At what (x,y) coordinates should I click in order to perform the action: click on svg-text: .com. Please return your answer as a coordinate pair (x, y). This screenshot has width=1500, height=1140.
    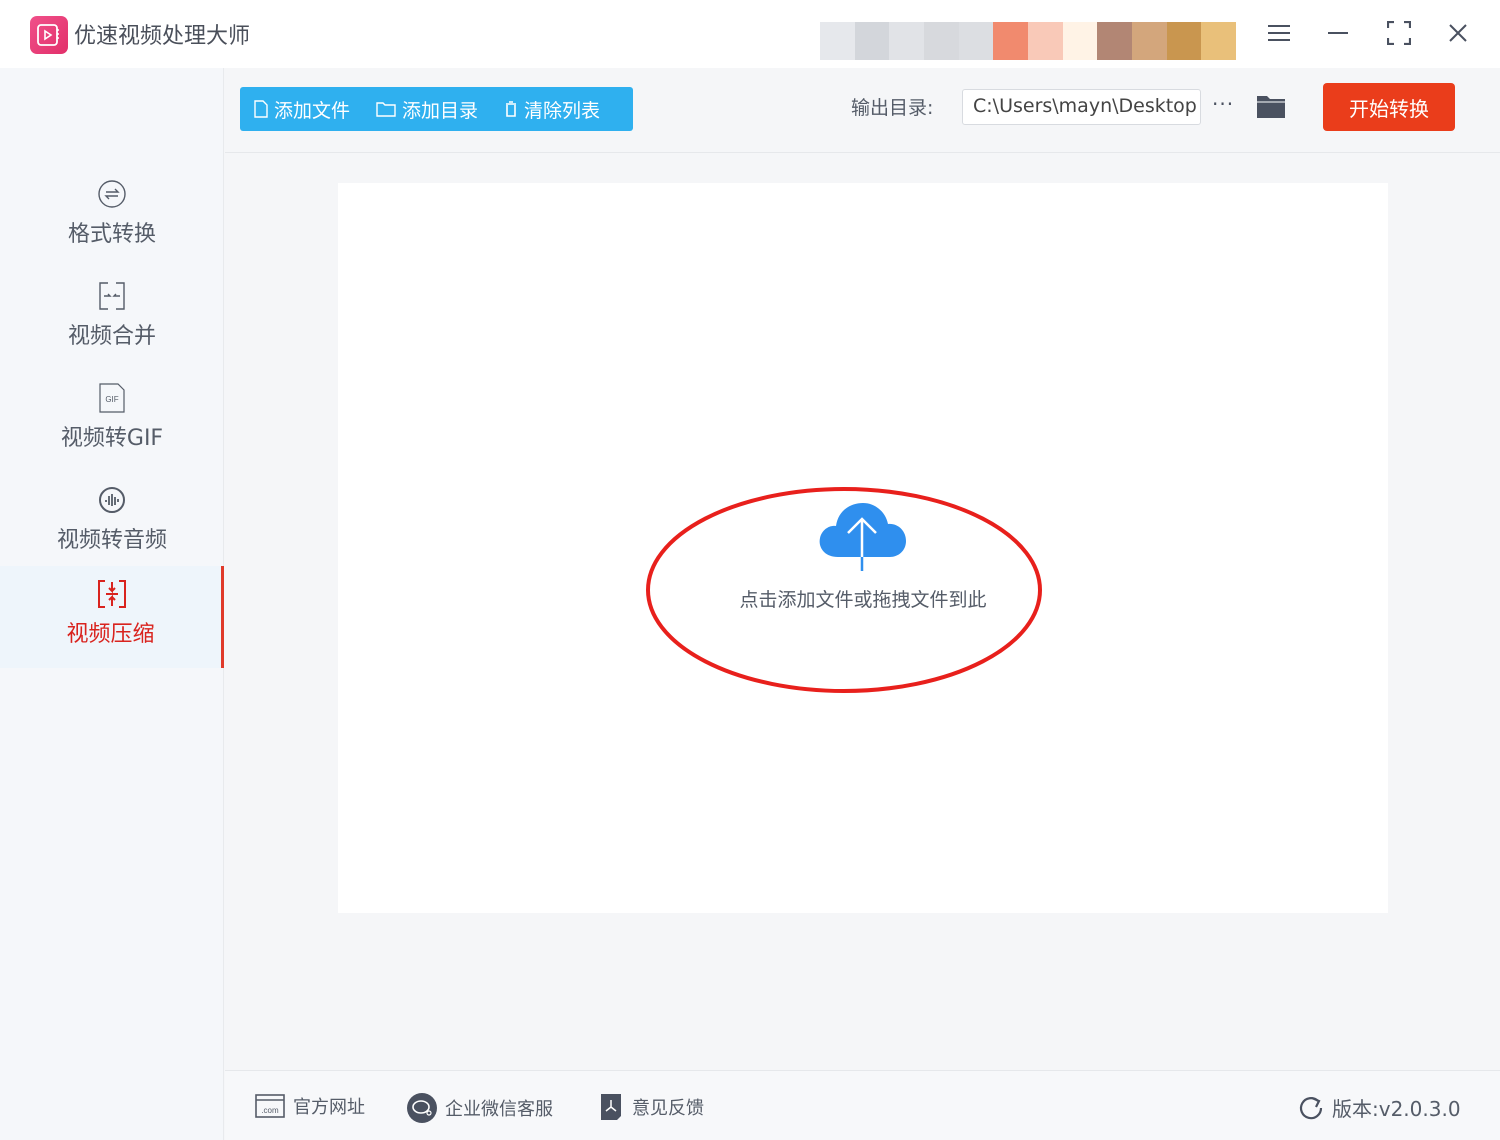
    Looking at the image, I should click on (270, 1110).